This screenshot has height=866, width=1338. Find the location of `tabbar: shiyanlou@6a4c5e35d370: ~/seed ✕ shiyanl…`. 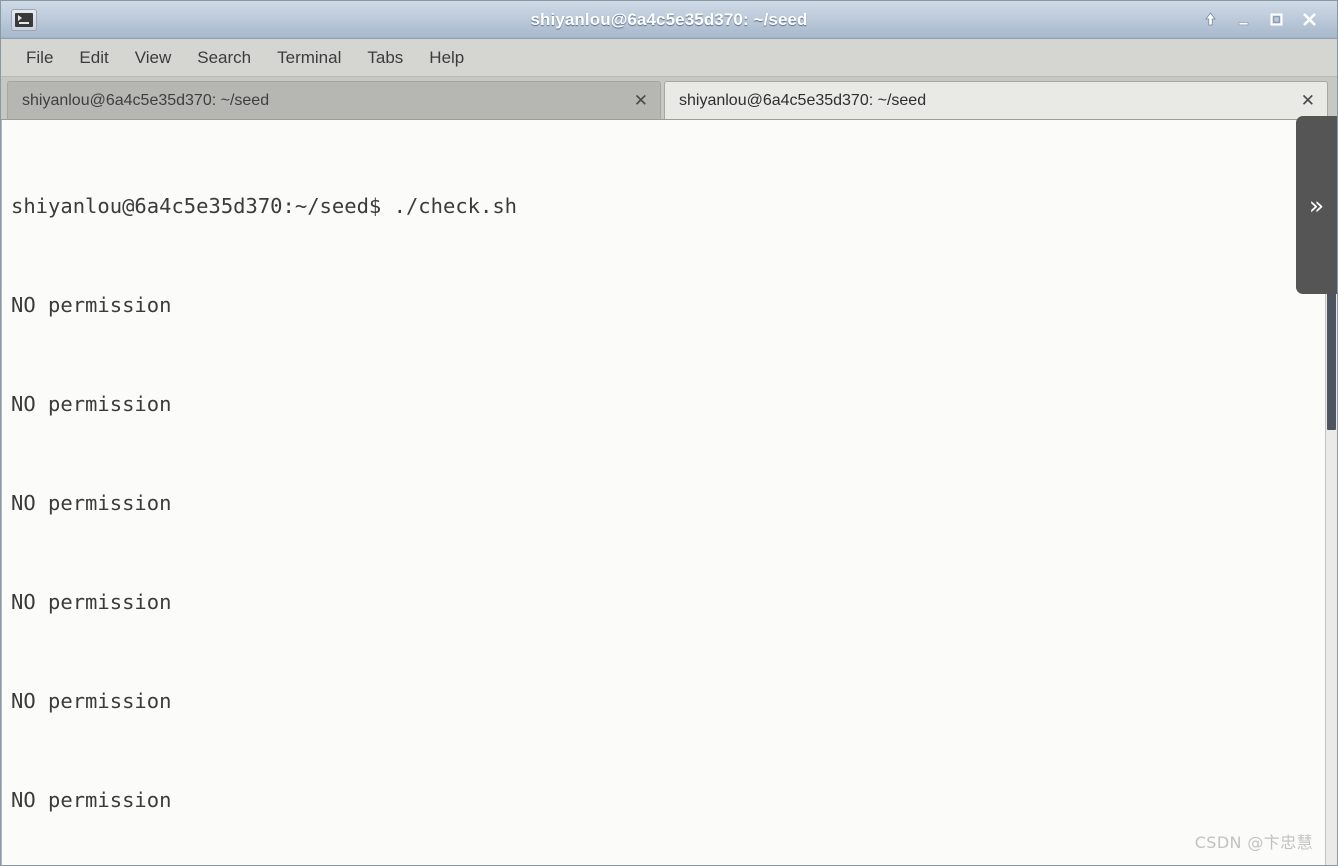

tabbar: shiyanlou@6a4c5e35d370: ~/seed ✕ shiyanl… is located at coordinates (669, 98).